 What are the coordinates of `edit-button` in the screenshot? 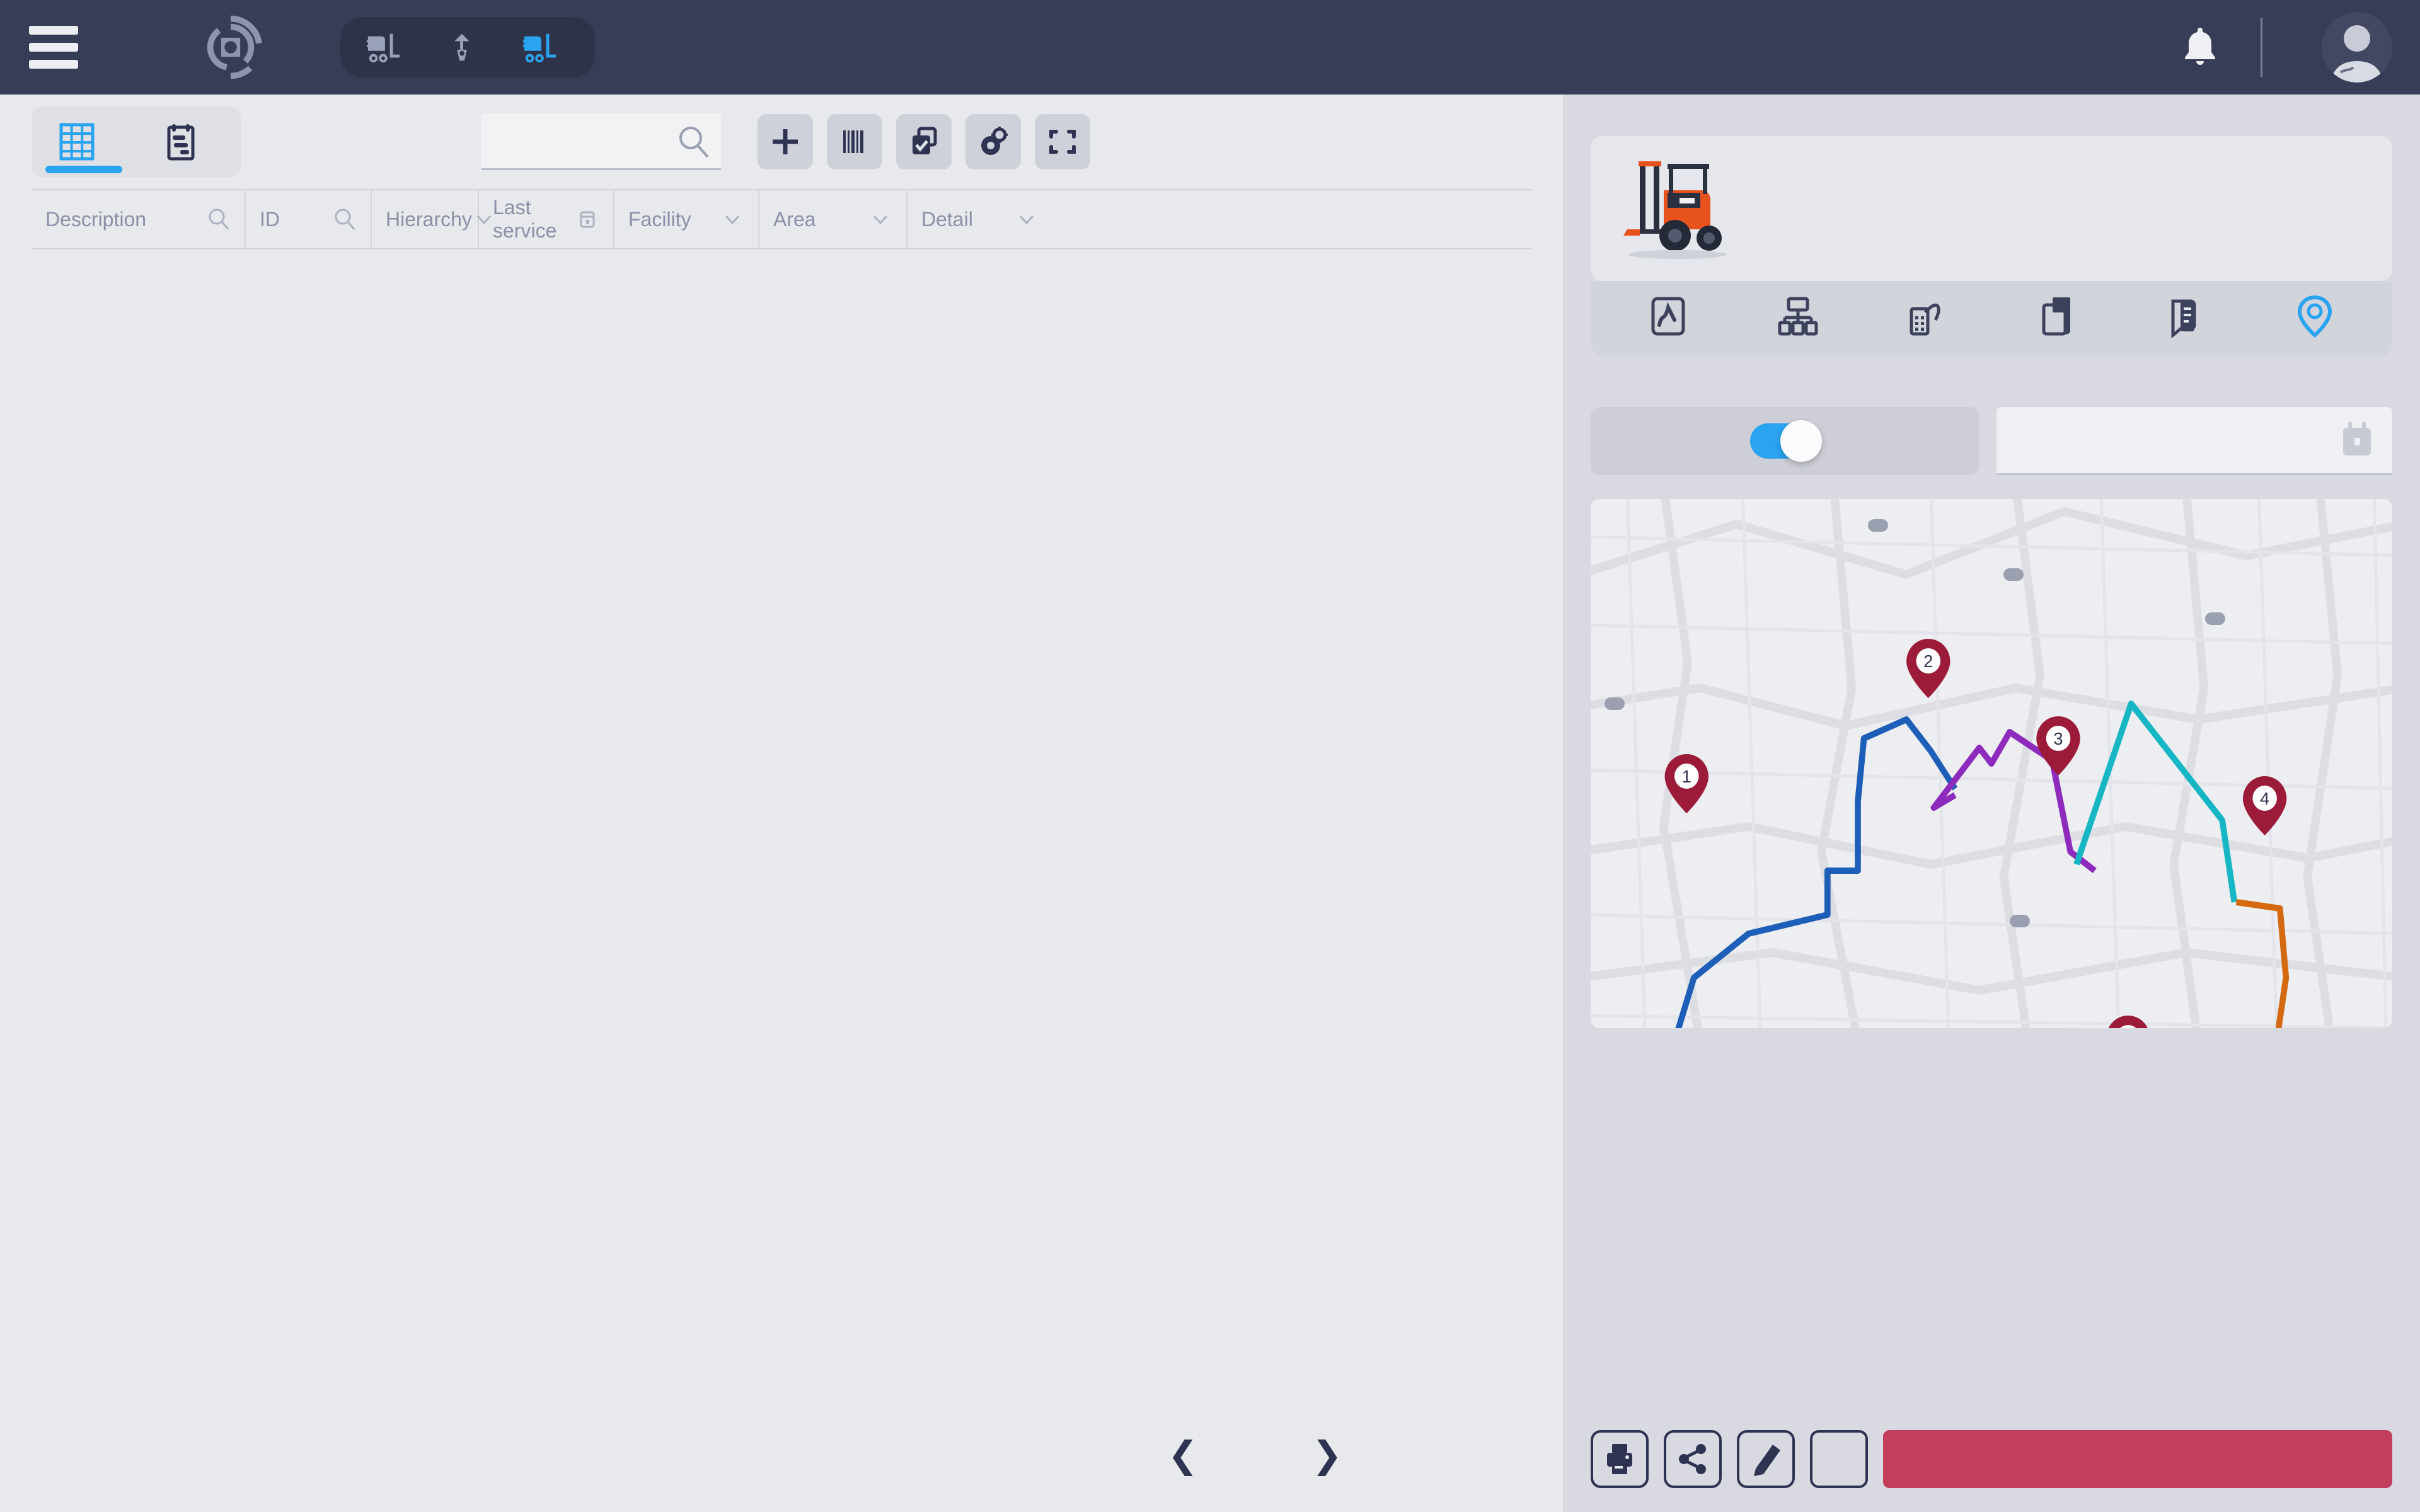 It's located at (1766, 1459).